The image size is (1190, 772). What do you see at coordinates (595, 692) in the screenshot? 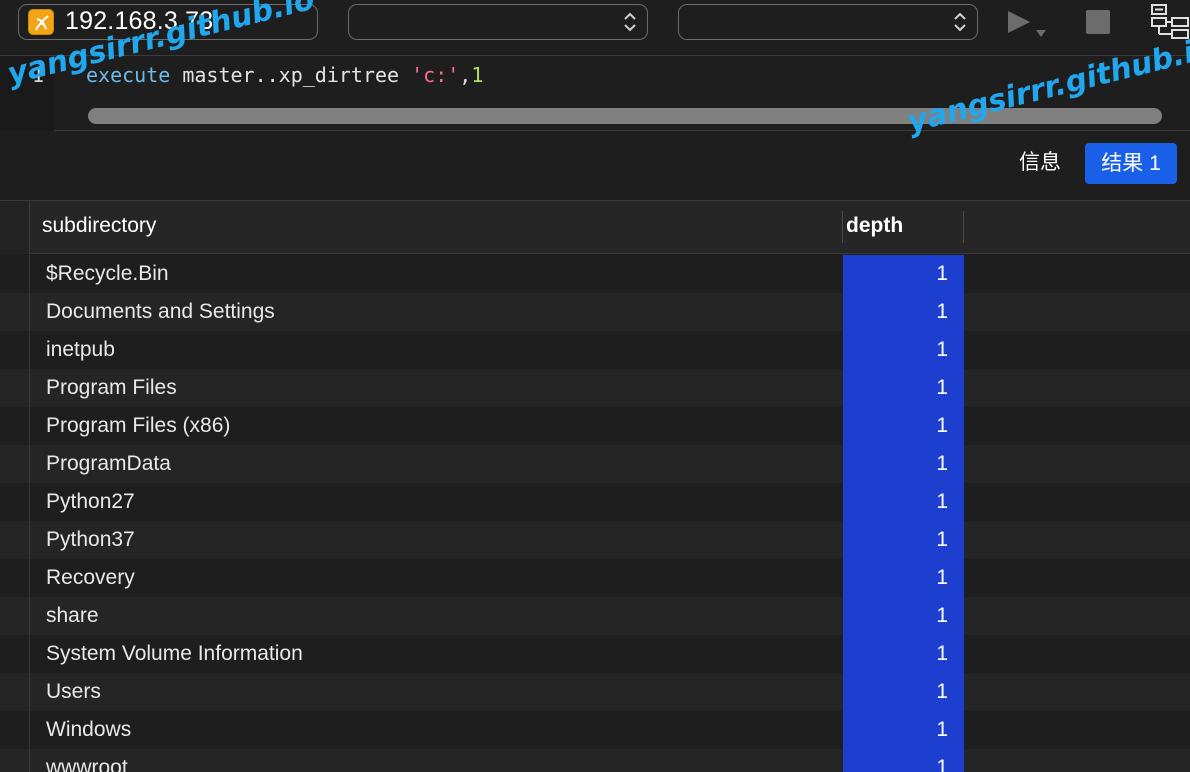
I see `table-row: Users 1` at bounding box center [595, 692].